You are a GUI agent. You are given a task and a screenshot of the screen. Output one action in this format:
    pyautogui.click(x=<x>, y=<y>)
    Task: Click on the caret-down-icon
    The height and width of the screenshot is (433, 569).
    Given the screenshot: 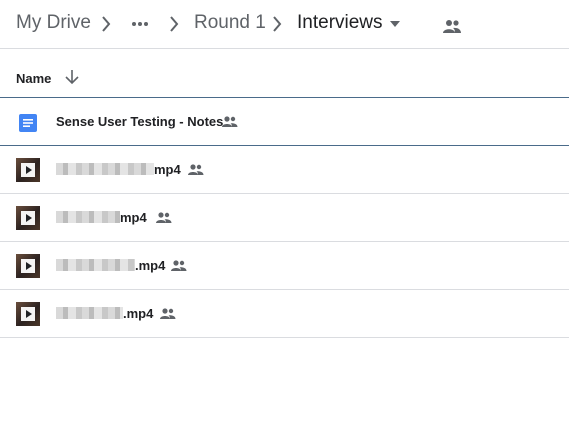 What is the action you would take?
    pyautogui.click(x=395, y=24)
    